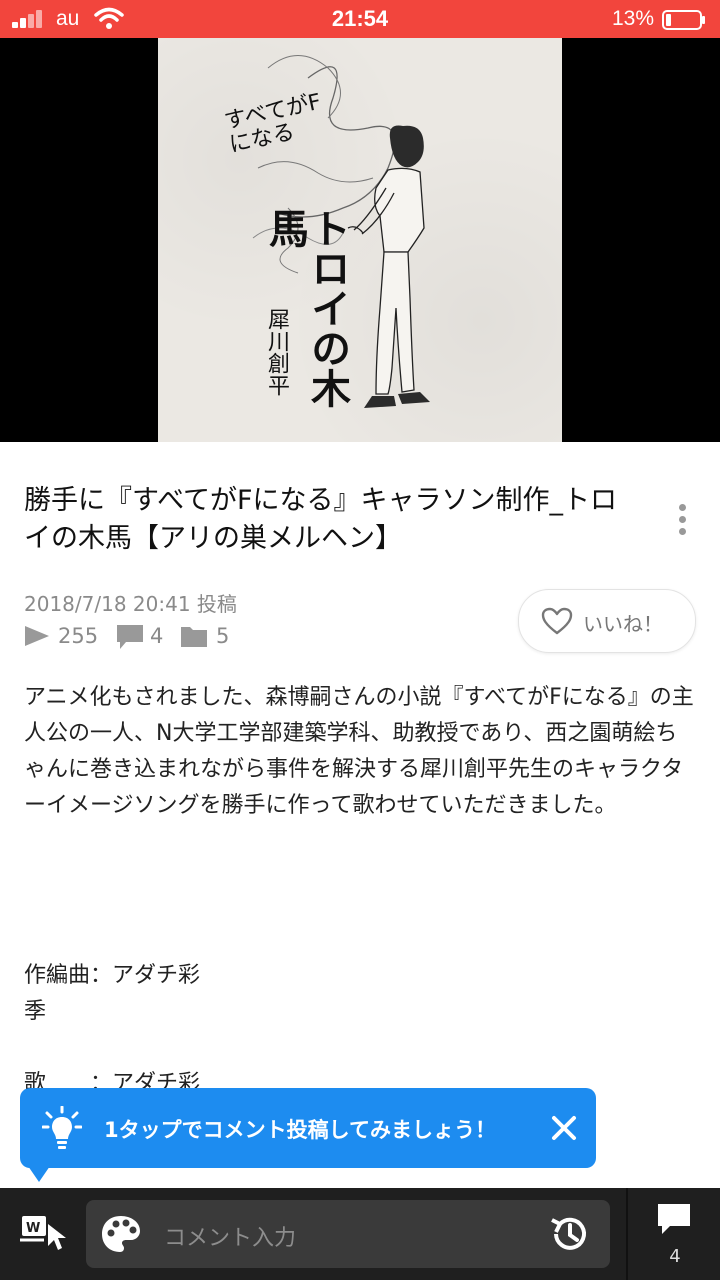 The width and height of the screenshot is (720, 1280). Describe the element at coordinates (321, 519) in the screenshot. I see `video-title: 勝手に『すべてがFになる』キャラソン制作_トロイの木馬【アリの巣メルヘン】` at that location.